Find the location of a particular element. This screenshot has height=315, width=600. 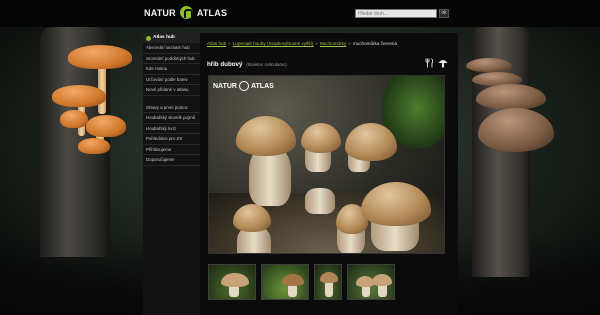

species-tools is located at coordinates (436, 63).